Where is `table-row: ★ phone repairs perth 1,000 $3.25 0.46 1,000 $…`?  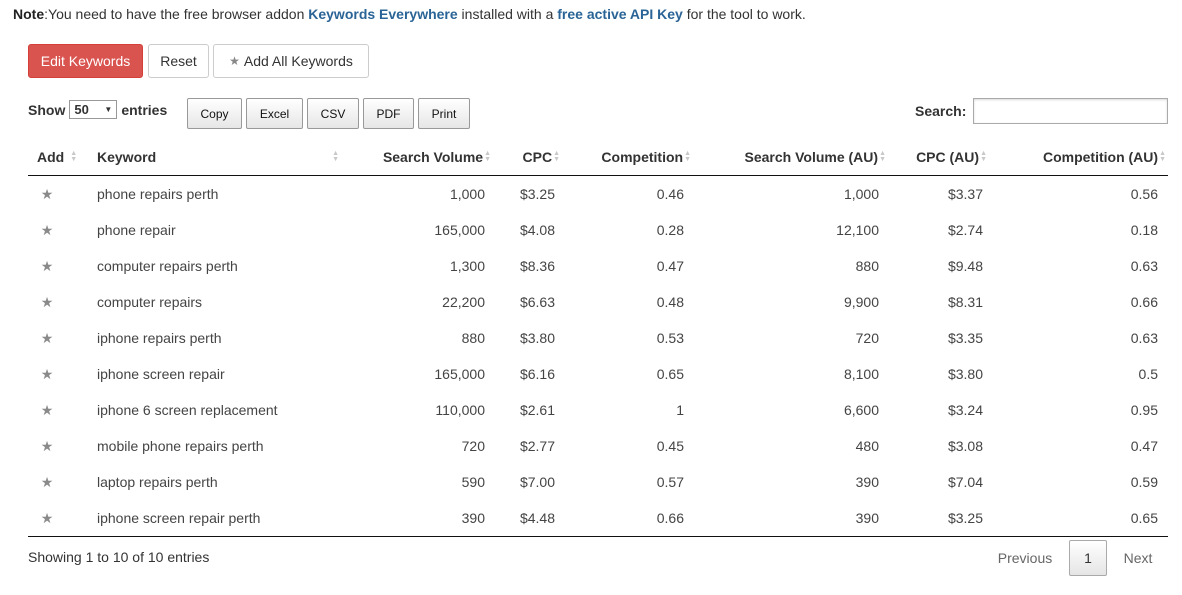 table-row: ★ phone repairs perth 1,000 $3.25 0.46 1,000 $… is located at coordinates (598, 194).